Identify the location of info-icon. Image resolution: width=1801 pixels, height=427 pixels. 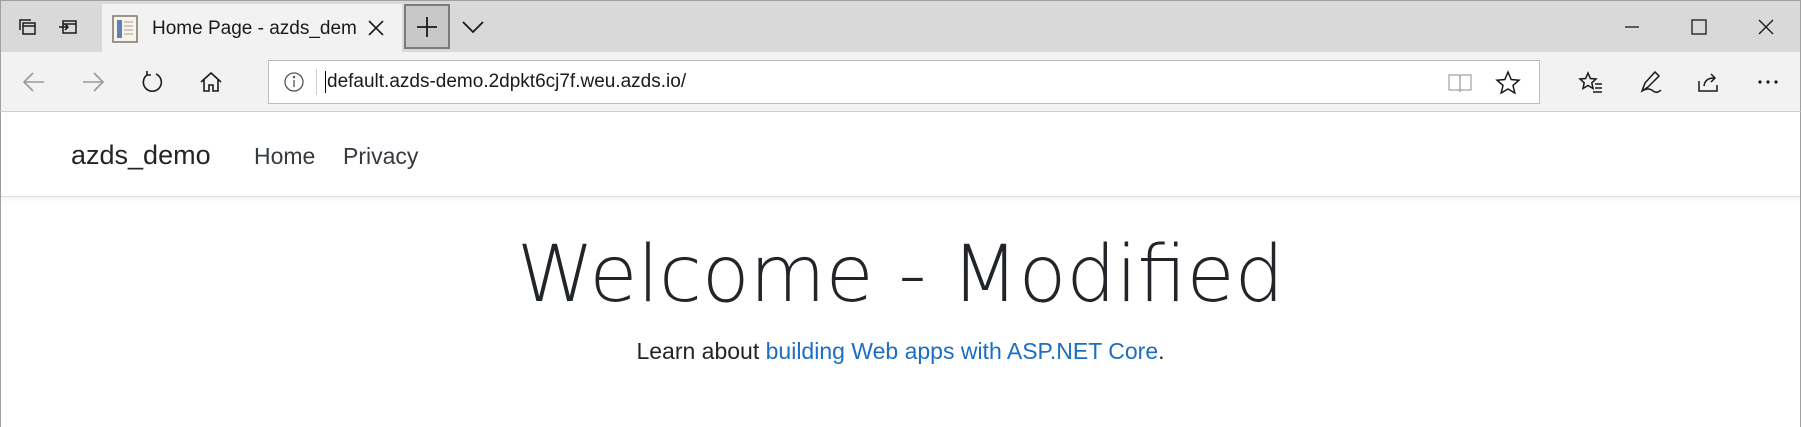
(294, 82).